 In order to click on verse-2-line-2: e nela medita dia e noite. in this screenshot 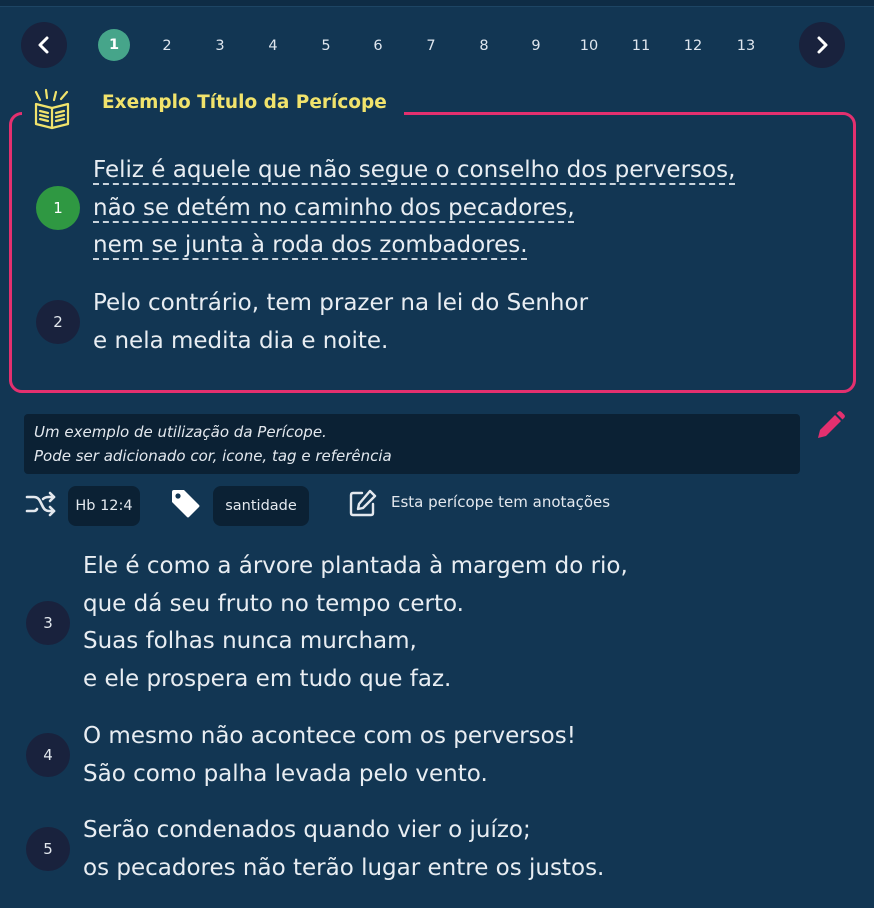, I will do `click(241, 341)`.